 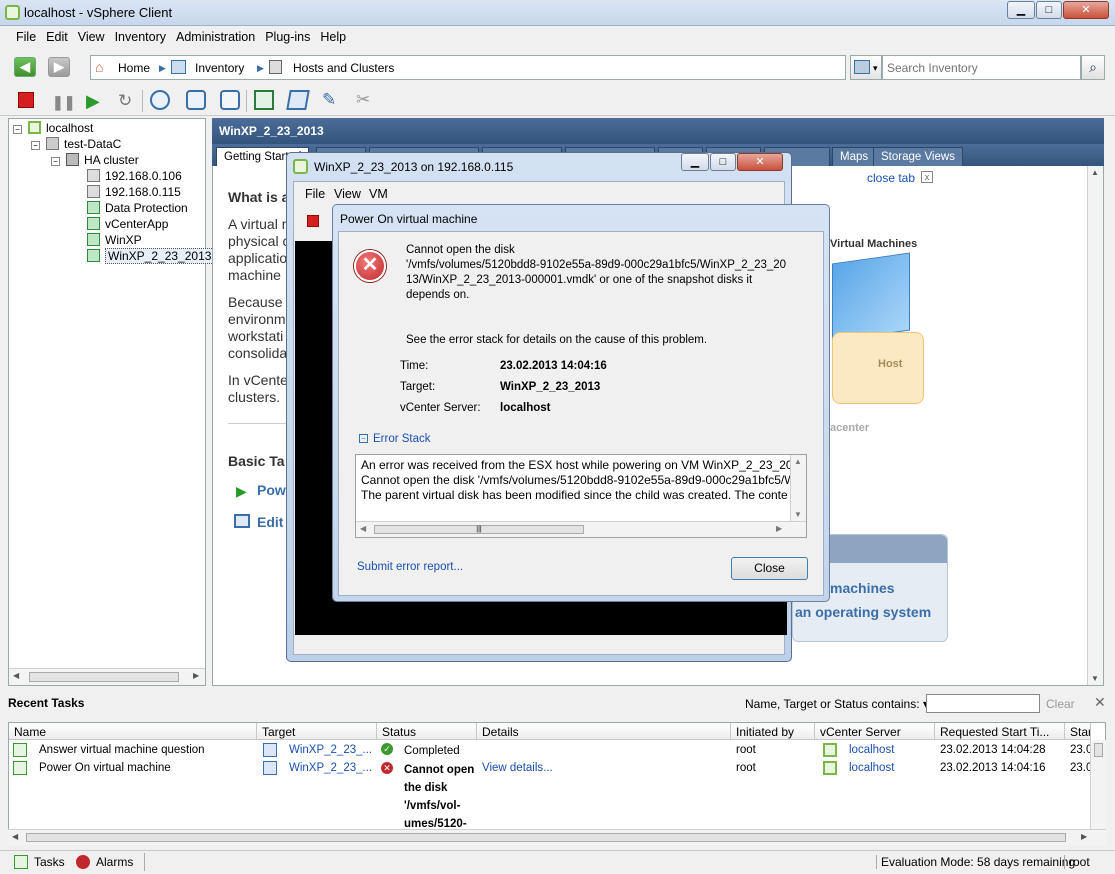 What do you see at coordinates (769, 568) in the screenshot?
I see `close-button: Close` at bounding box center [769, 568].